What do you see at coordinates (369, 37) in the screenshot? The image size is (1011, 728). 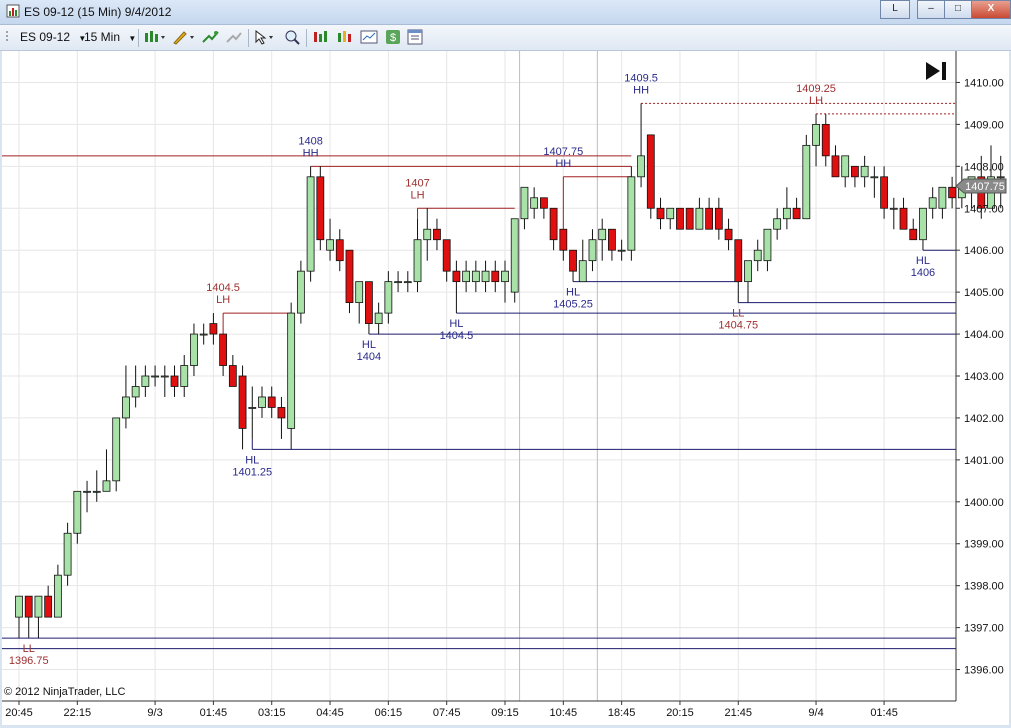 I see `strategies-icon` at bounding box center [369, 37].